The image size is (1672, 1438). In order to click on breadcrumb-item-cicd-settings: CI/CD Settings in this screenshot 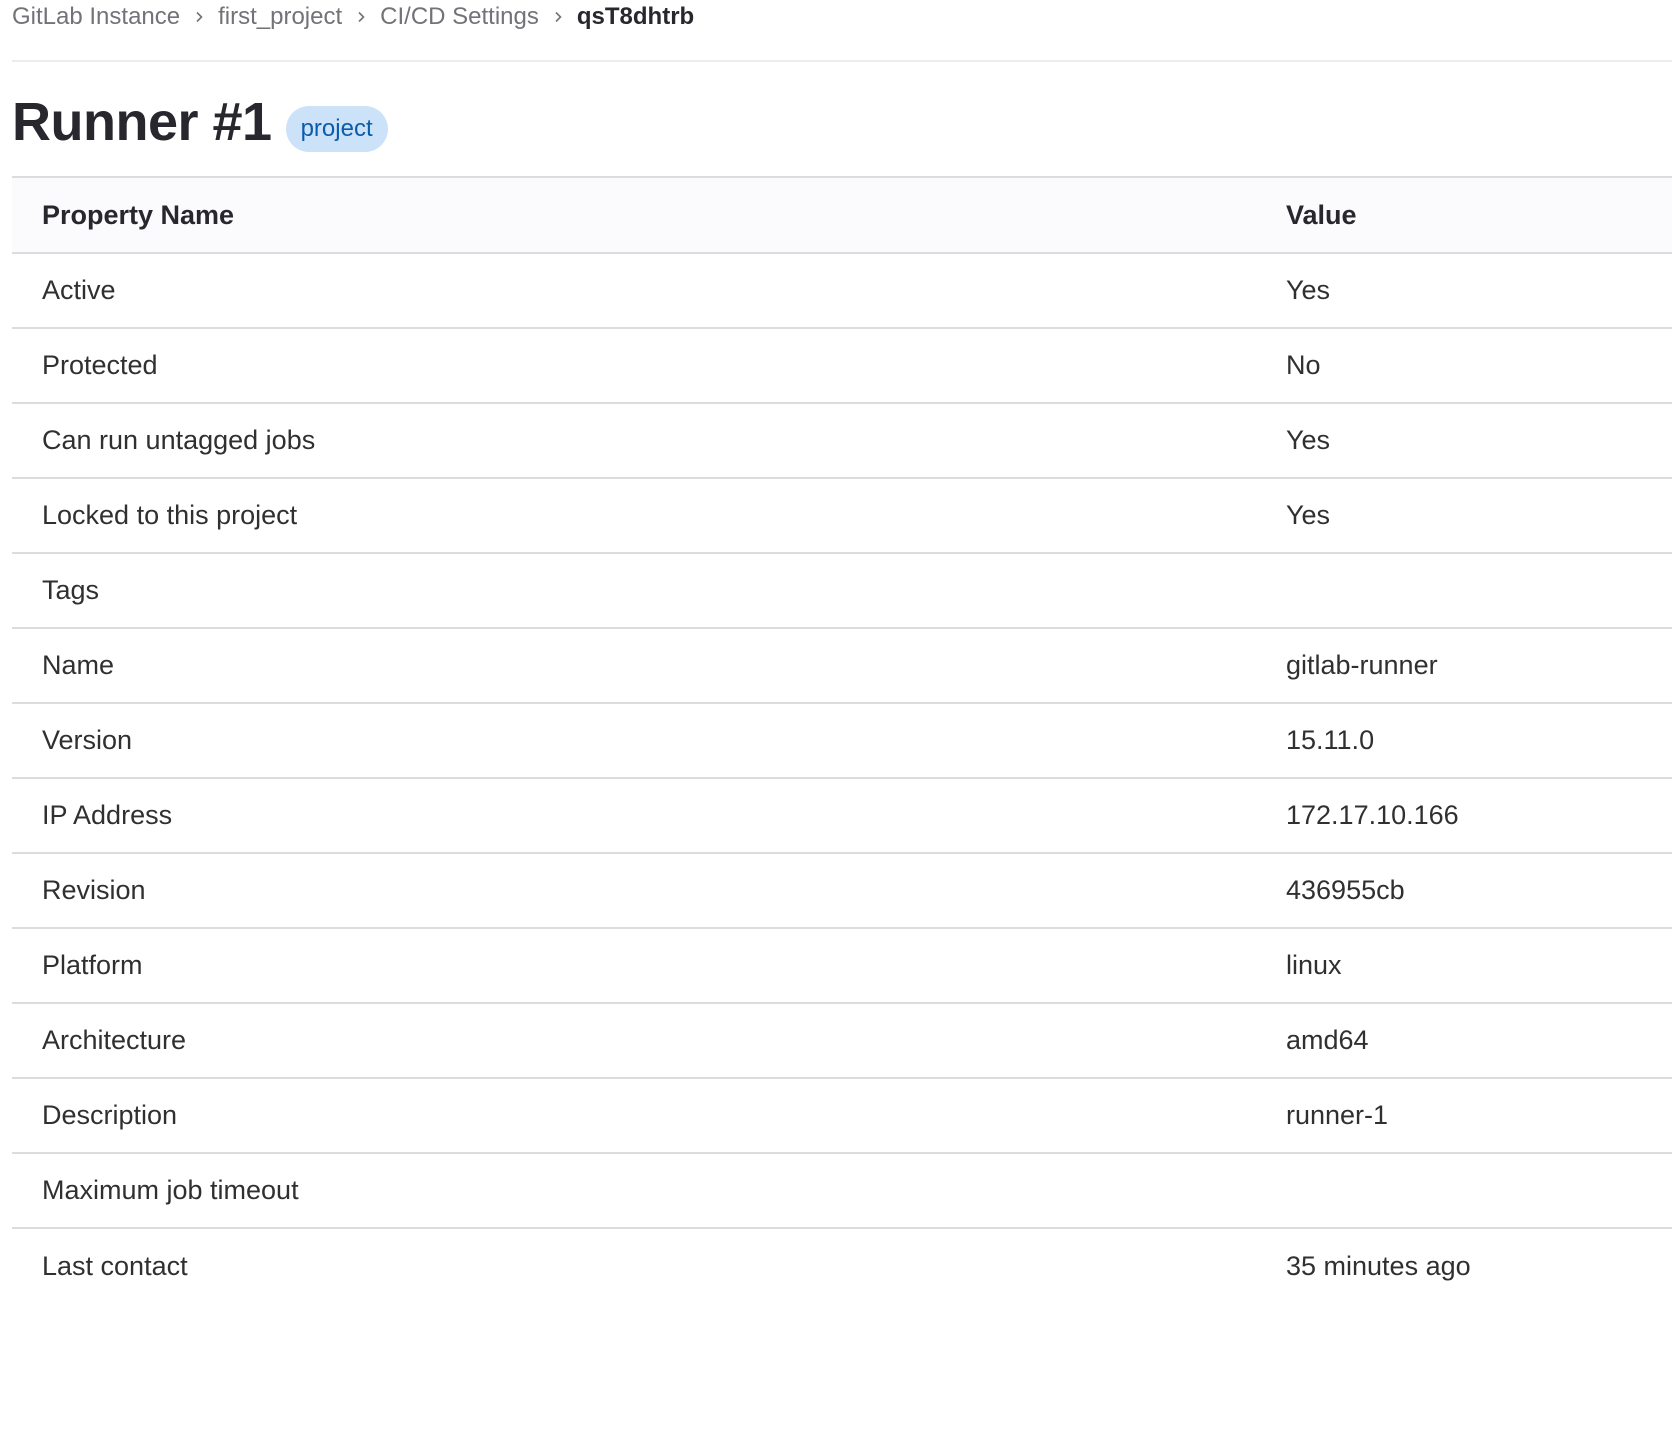, I will do `click(459, 17)`.